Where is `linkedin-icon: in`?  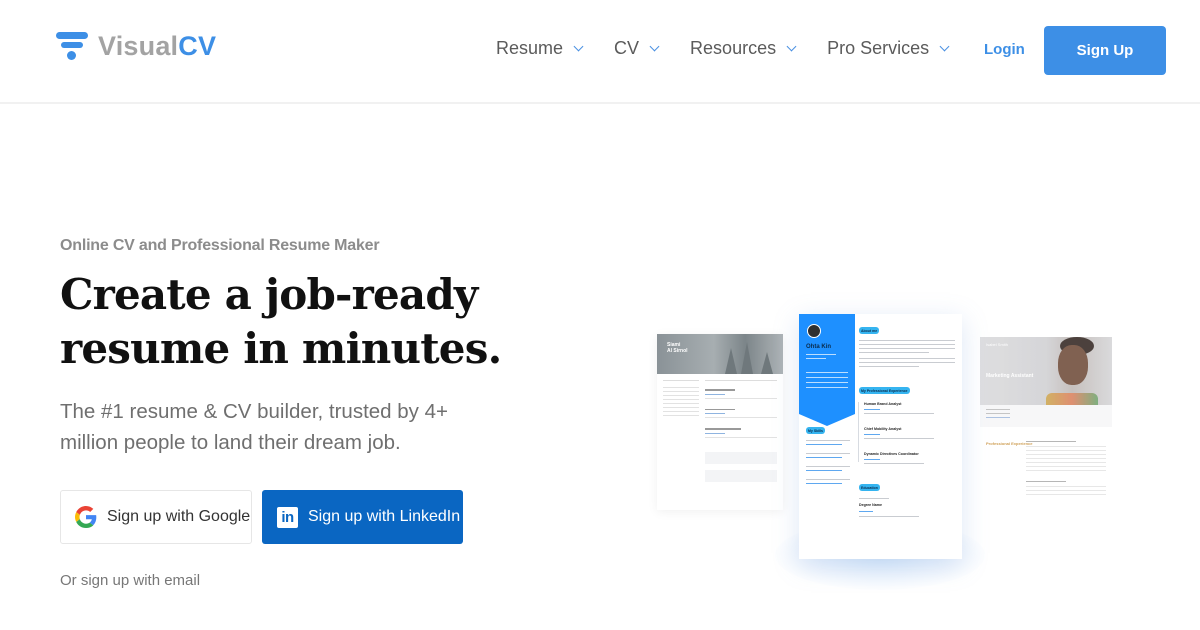 linkedin-icon: in is located at coordinates (287, 517).